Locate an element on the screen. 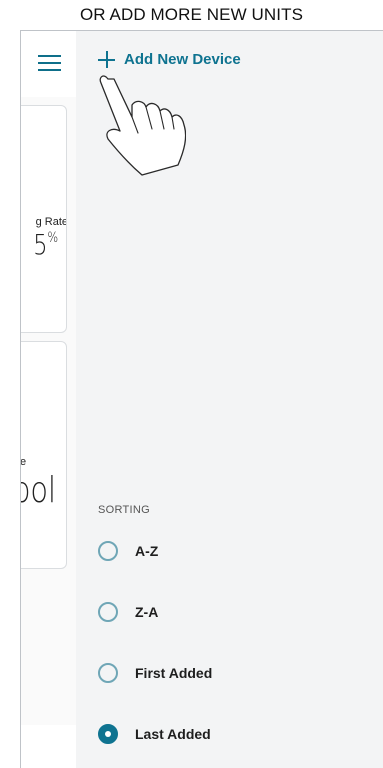  hamburger-menu-icon is located at coordinates (49, 63).